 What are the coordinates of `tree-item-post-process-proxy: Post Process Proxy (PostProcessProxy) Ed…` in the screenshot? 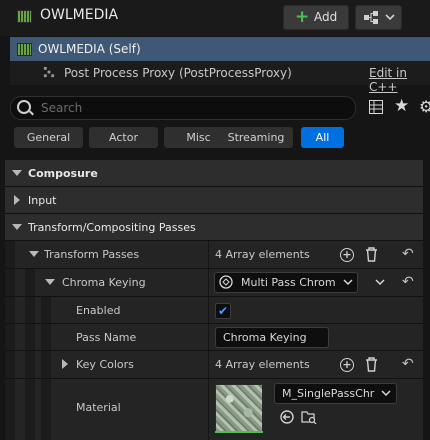 It's located at (220, 77).